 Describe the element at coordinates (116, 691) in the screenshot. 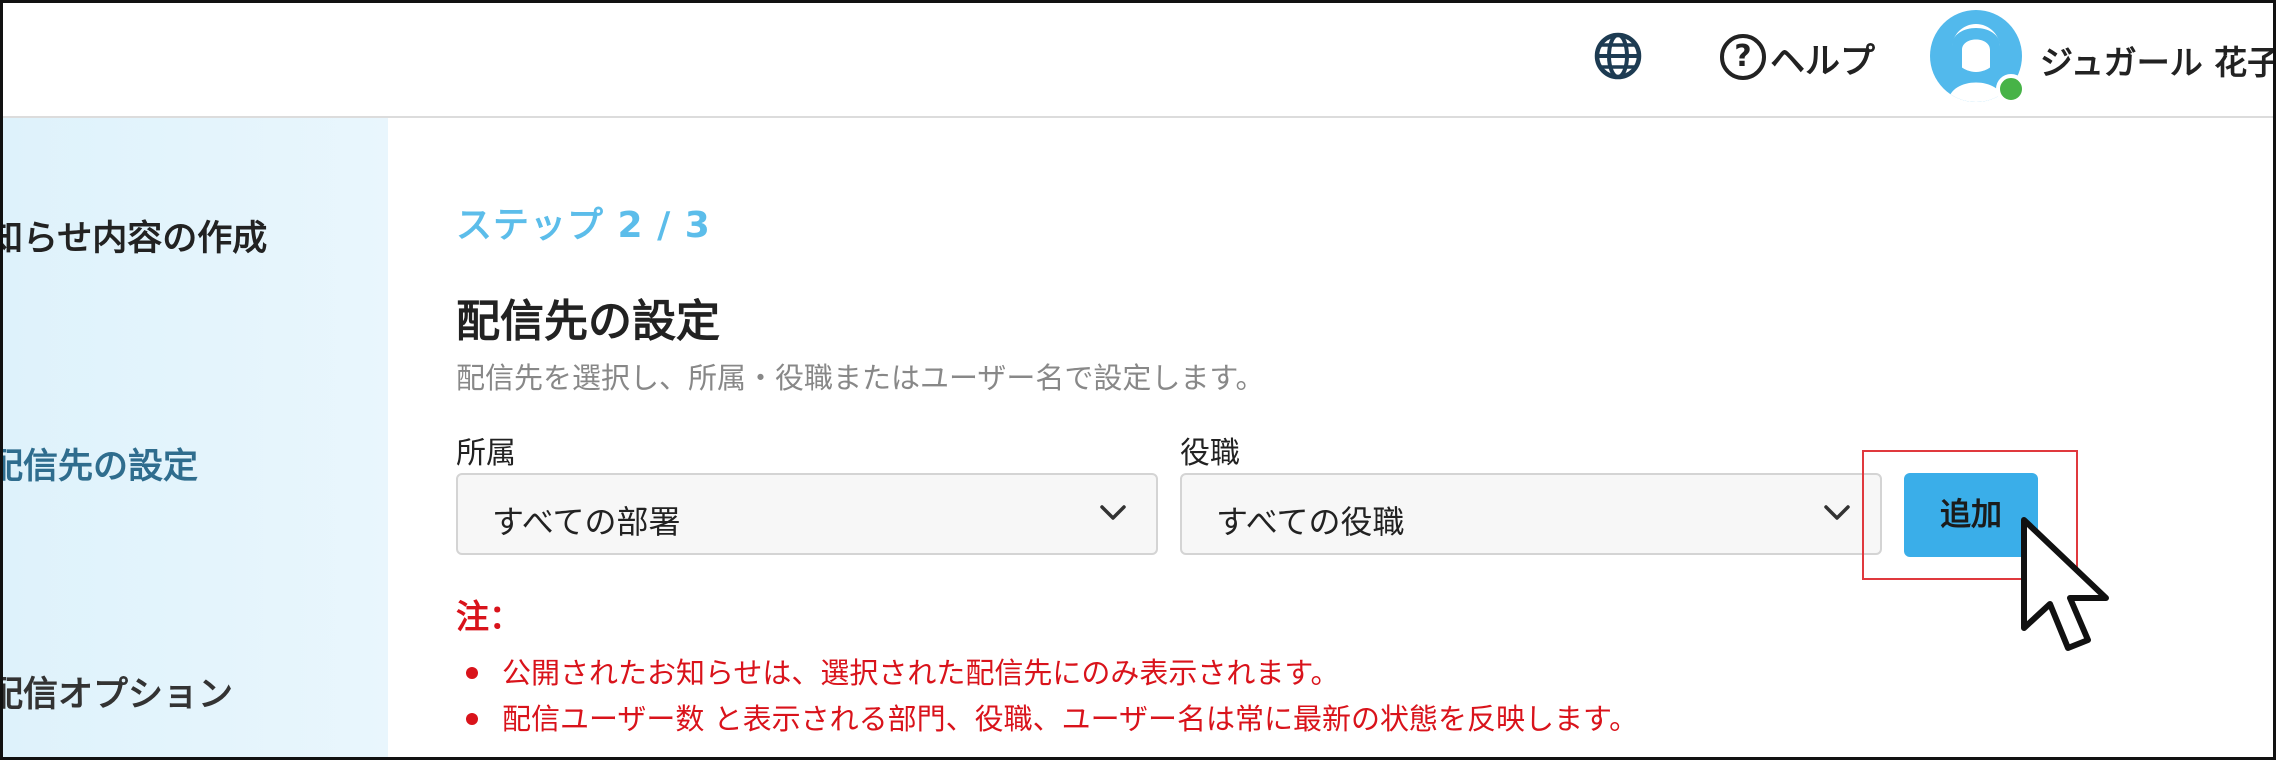

I see `sidebar-item-options: 配信オプション` at that location.